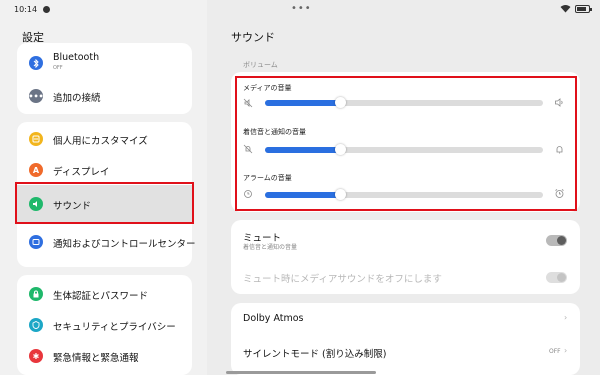 The width and height of the screenshot is (600, 375). I want to click on sidebar-item-label: Bluetooth, so click(76, 57).